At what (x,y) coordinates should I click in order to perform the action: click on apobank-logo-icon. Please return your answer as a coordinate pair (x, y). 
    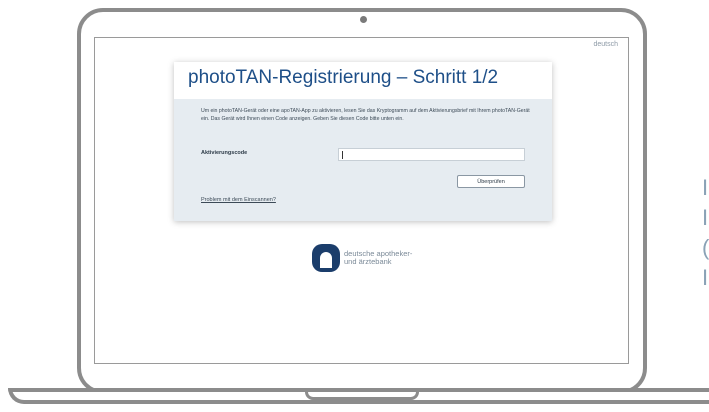
    Looking at the image, I should click on (326, 258).